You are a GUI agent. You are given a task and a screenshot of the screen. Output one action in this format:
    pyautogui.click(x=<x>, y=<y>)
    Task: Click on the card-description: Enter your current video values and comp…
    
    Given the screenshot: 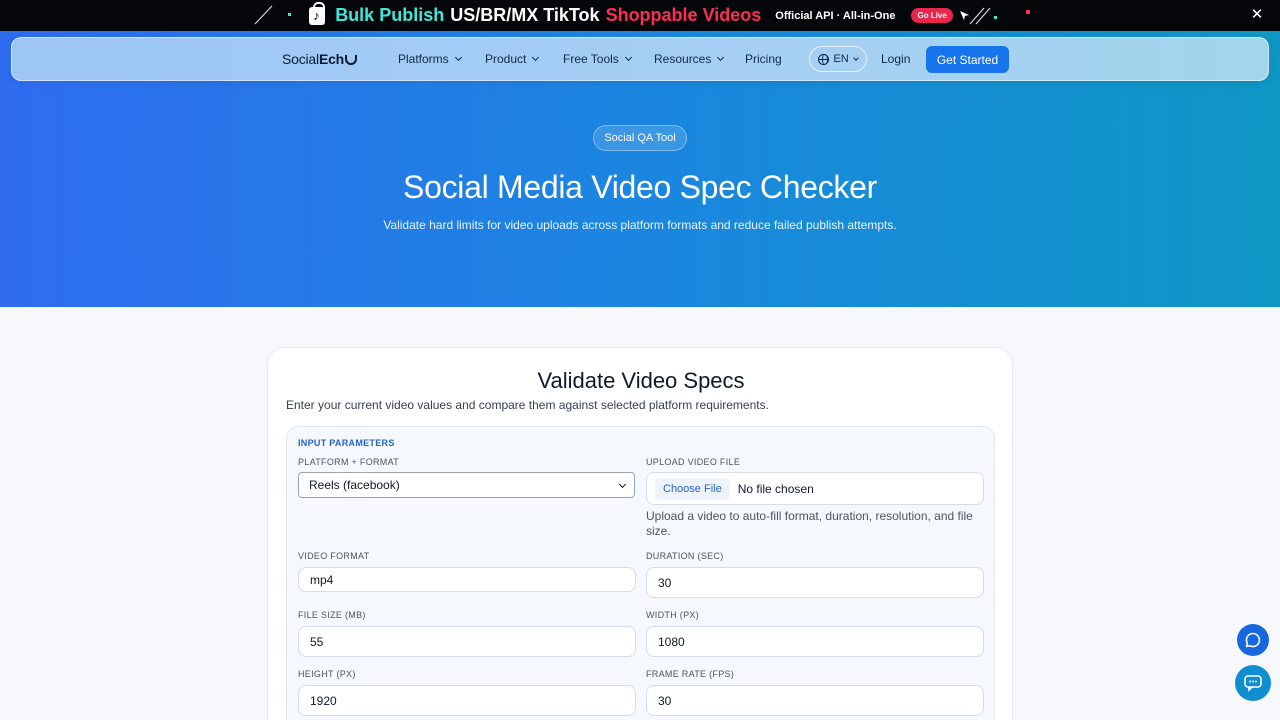 What is the action you would take?
    pyautogui.click(x=527, y=405)
    